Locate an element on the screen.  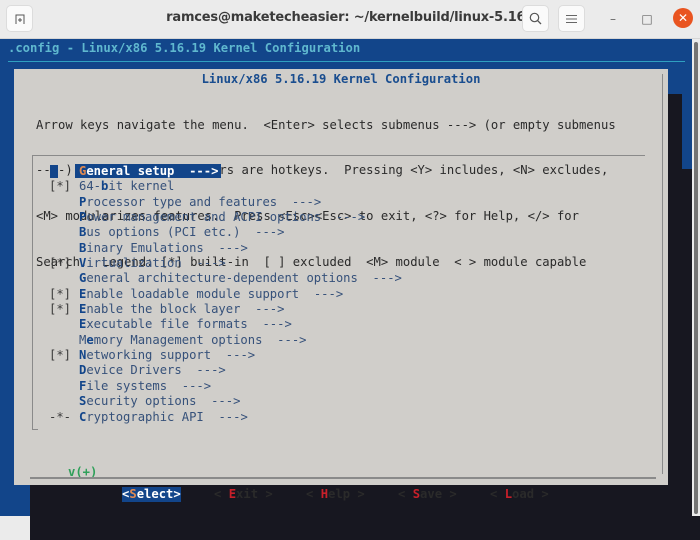
label-text: etworking support is located at coordinates (149, 355).